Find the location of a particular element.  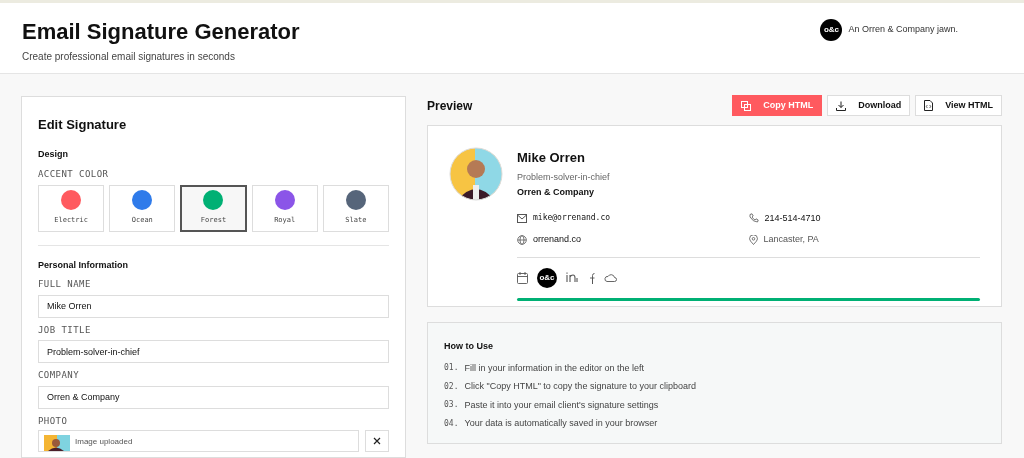

field-label: PHOTO is located at coordinates (53, 421).